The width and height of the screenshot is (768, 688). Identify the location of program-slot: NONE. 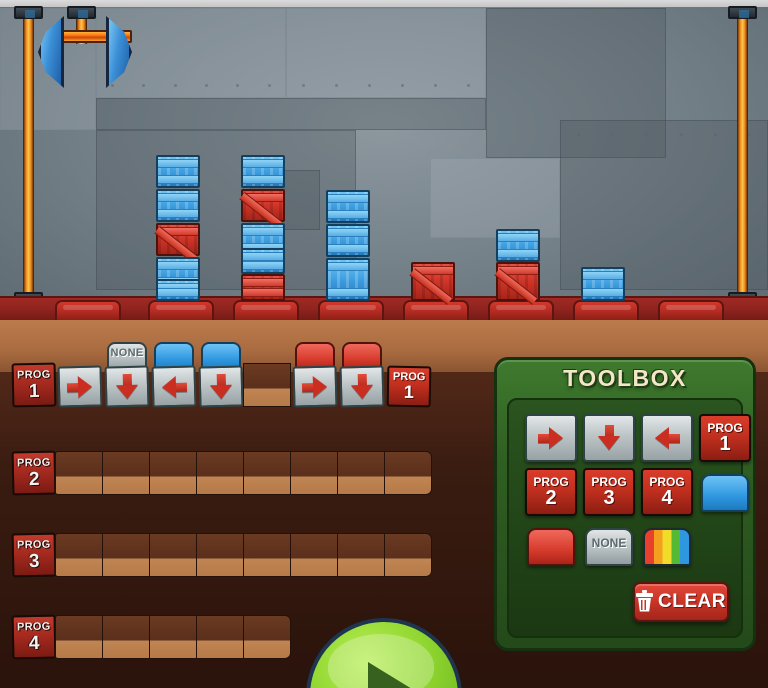
(126, 375).